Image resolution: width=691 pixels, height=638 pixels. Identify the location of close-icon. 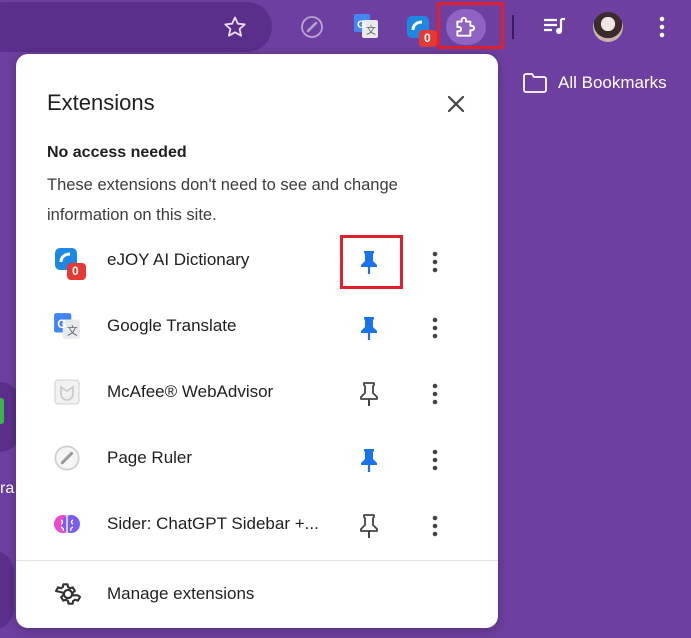
(456, 104).